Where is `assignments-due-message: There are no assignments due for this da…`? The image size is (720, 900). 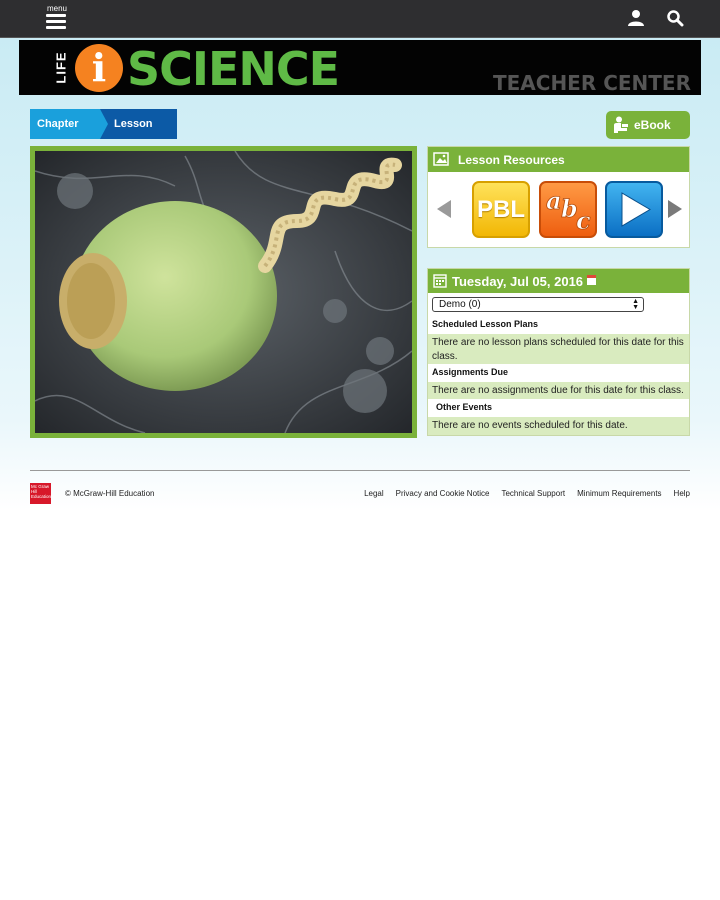 assignments-due-message: There are no assignments due for this da… is located at coordinates (558, 390).